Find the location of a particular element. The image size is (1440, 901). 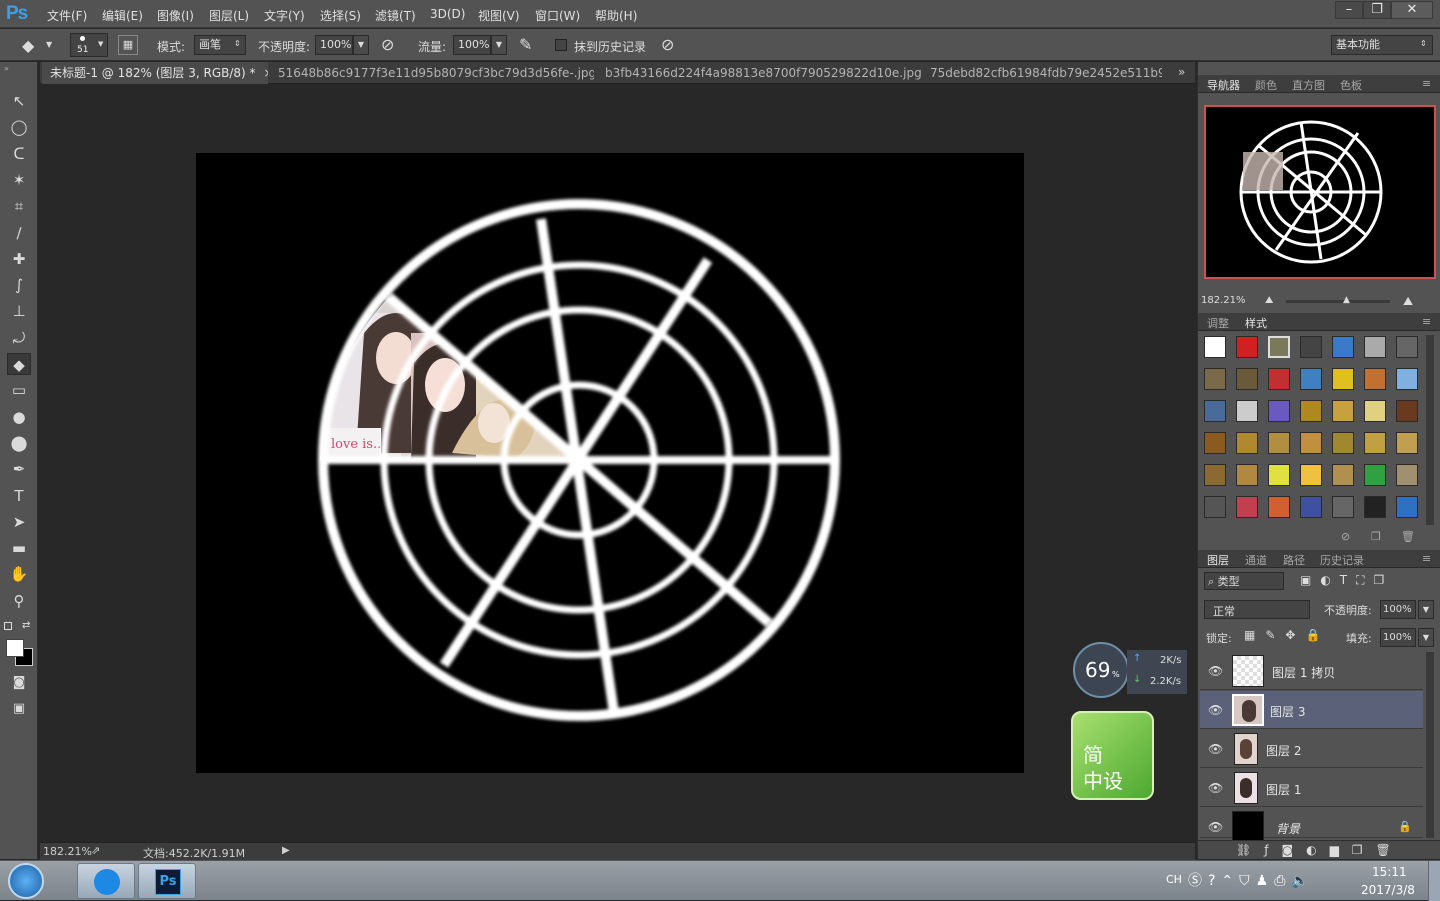

type-tool: T is located at coordinates (19, 496).